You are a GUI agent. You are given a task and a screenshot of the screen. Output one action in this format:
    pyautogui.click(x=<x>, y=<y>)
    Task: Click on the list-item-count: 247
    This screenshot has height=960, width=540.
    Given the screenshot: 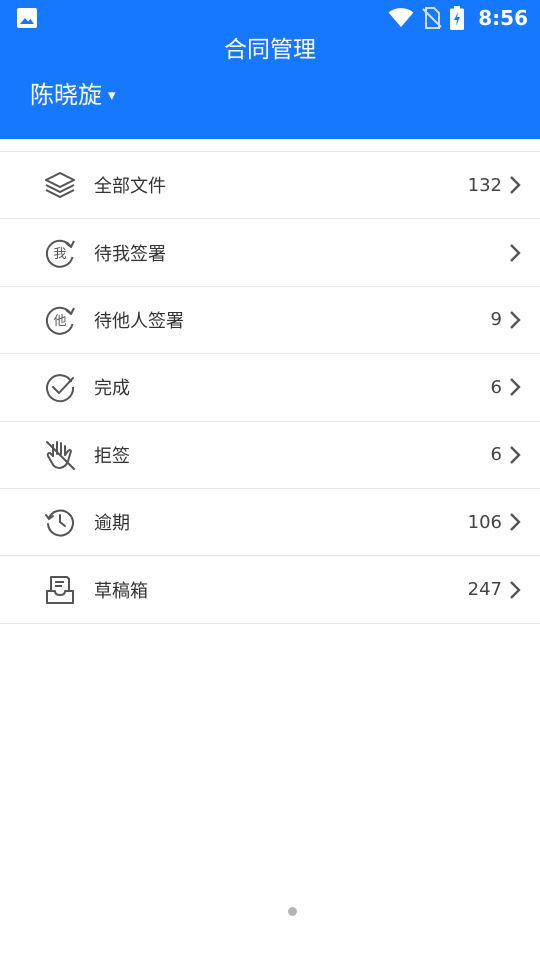 What is the action you would take?
    pyautogui.click(x=484, y=590)
    